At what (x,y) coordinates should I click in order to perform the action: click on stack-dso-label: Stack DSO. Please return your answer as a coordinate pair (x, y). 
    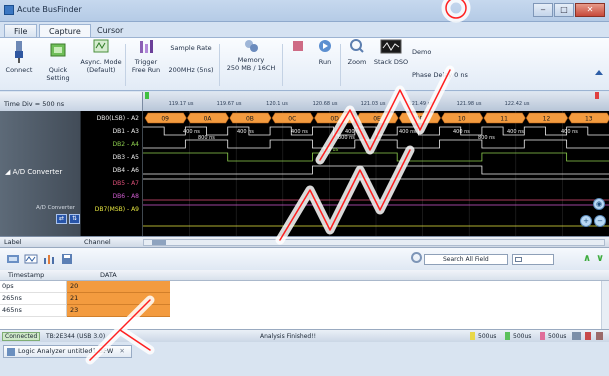
    Looking at the image, I should click on (391, 62).